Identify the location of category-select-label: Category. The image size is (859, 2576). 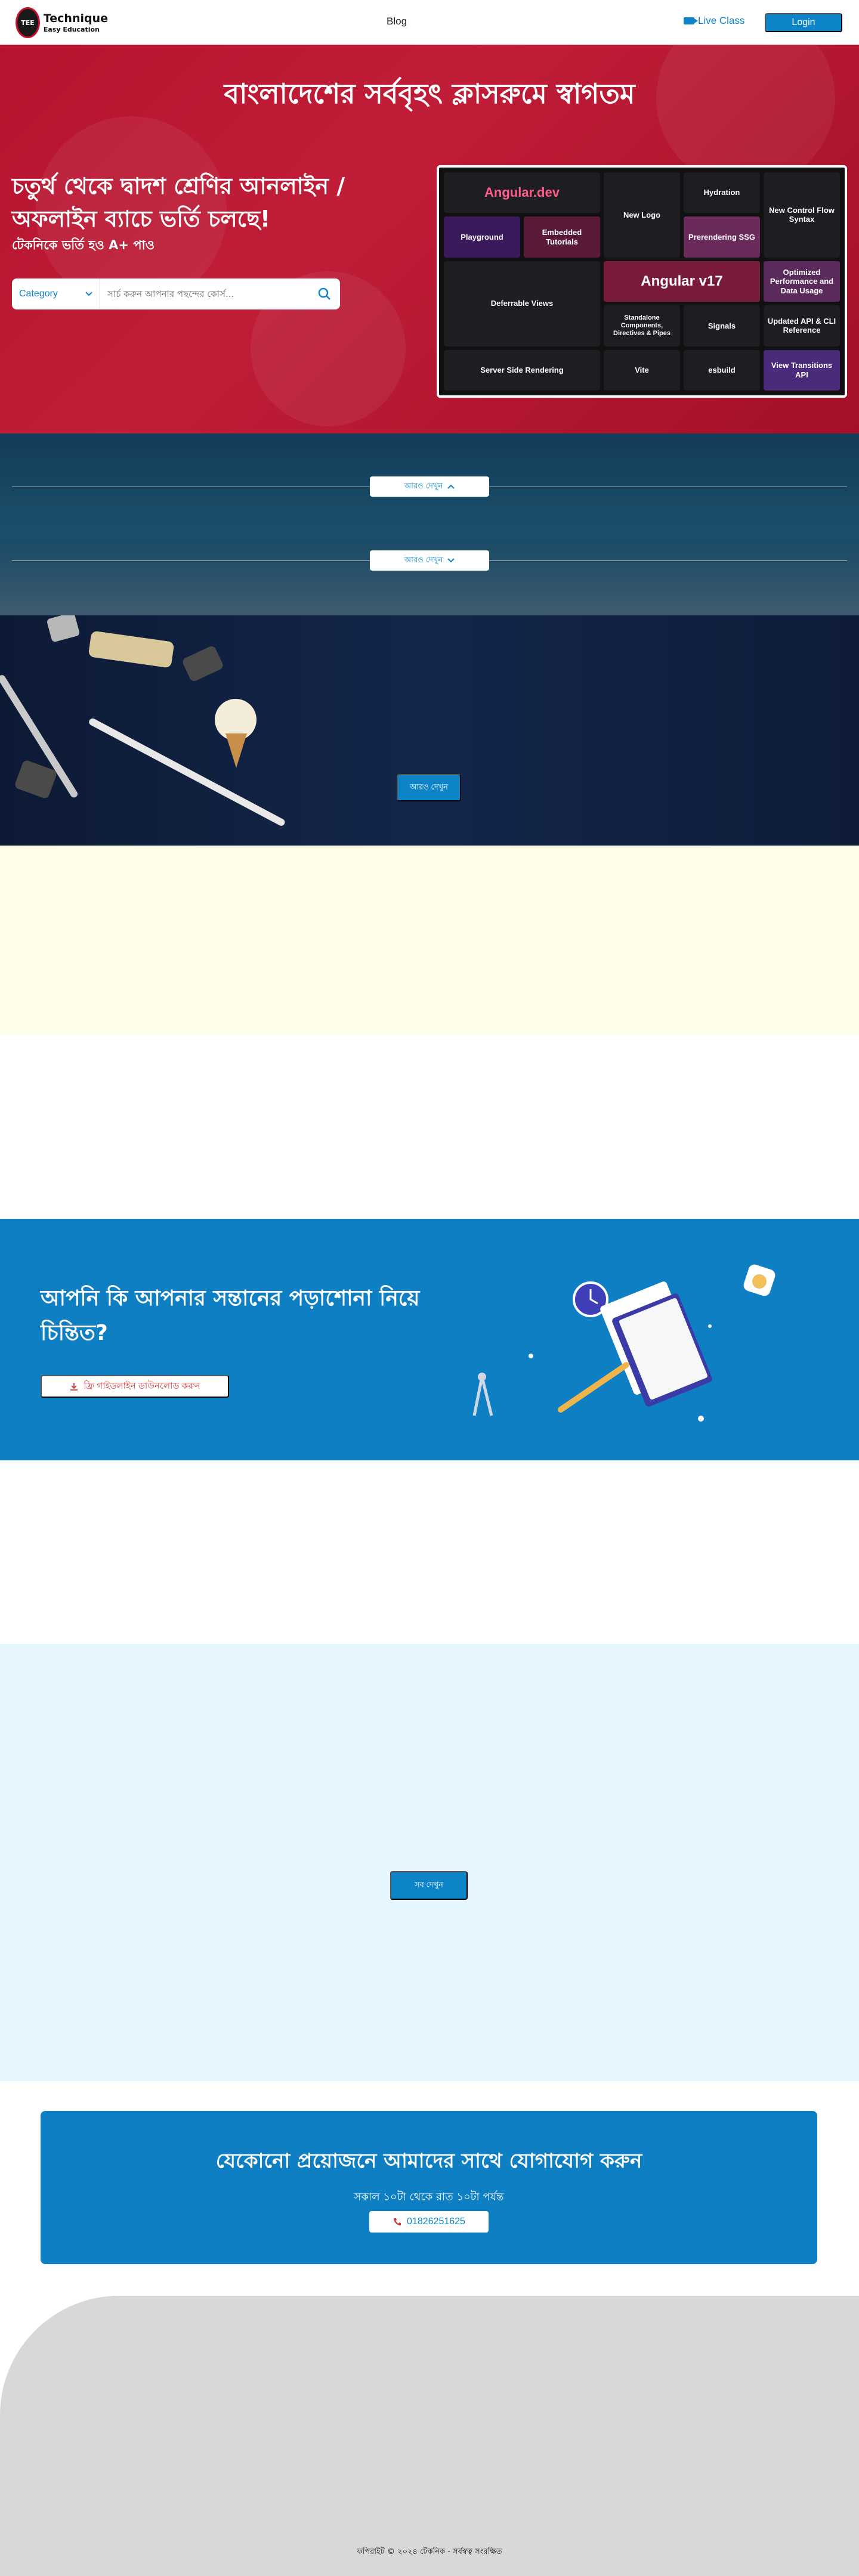
(38, 294).